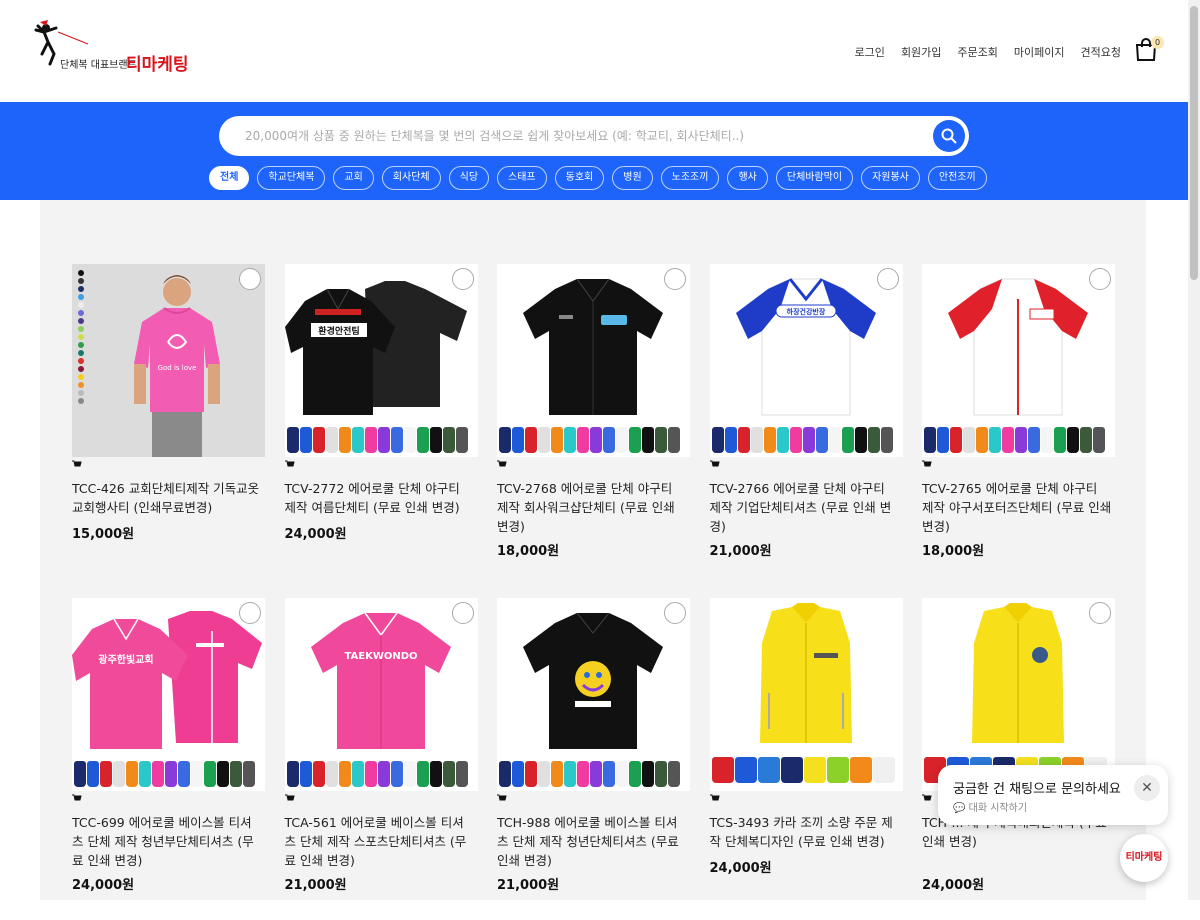 This screenshot has height=920, width=1200. Describe the element at coordinates (921, 52) in the screenshot. I see `signup-link: 회원가입` at that location.